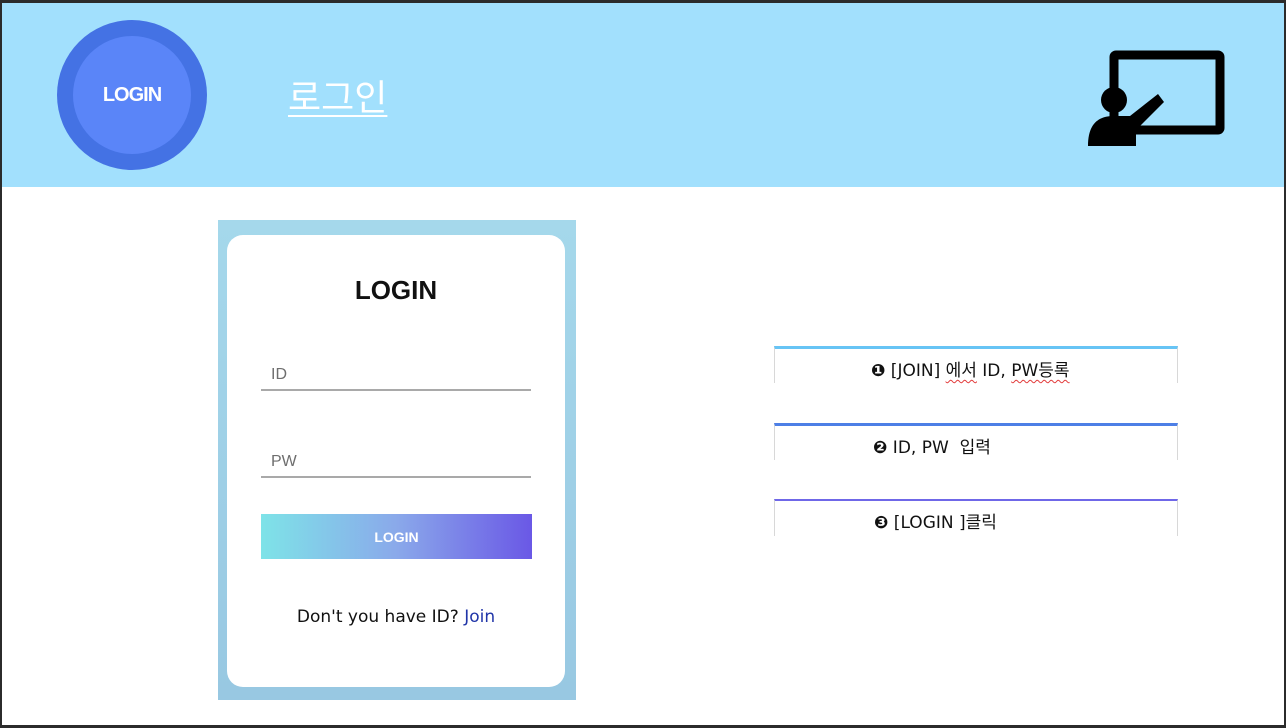 The width and height of the screenshot is (1286, 728). Describe the element at coordinates (878, 371) in the screenshot. I see `step-1-marker: ❶` at that location.